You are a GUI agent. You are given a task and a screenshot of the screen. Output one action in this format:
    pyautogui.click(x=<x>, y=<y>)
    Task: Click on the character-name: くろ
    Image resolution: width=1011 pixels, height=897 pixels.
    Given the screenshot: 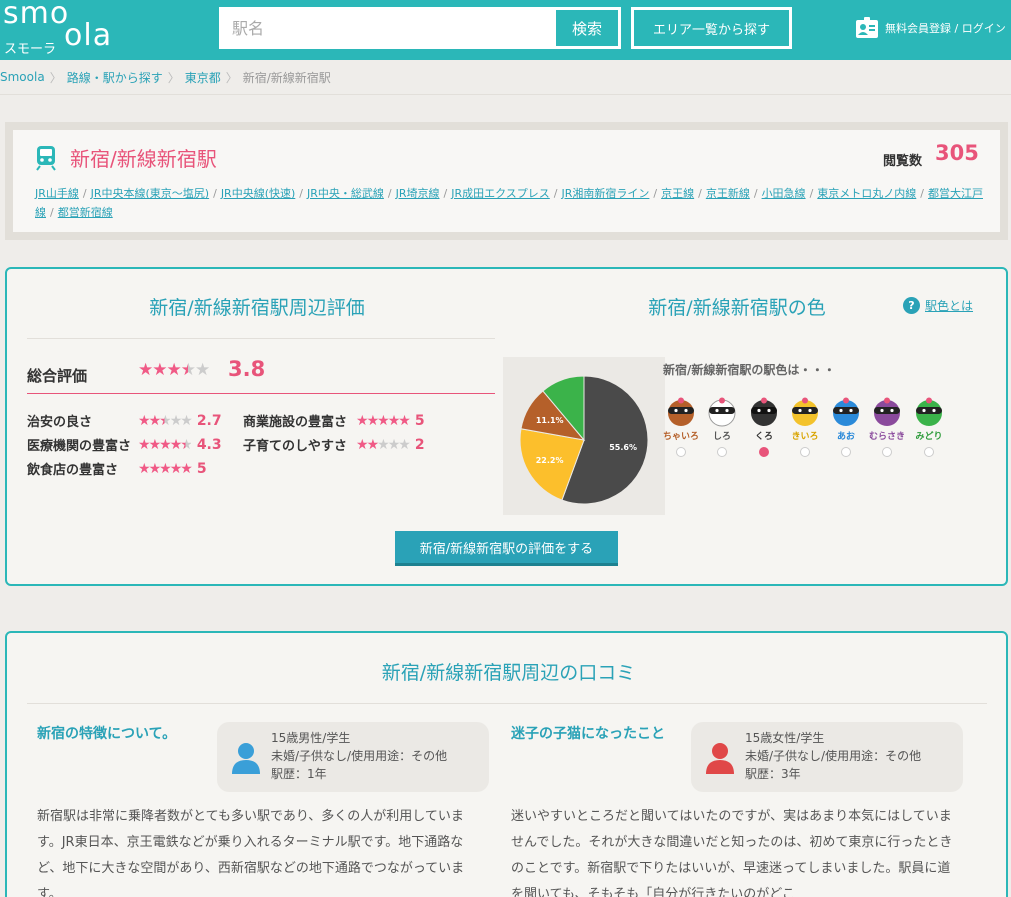 What is the action you would take?
    pyautogui.click(x=763, y=437)
    